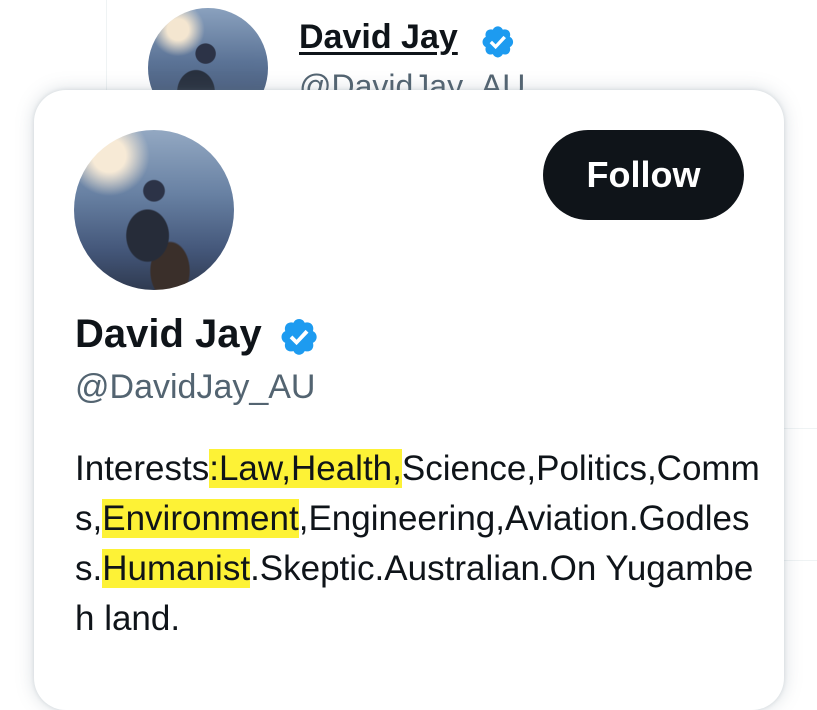 This screenshot has height=710, width=817. I want to click on bio-text: Interests, so click(142, 468).